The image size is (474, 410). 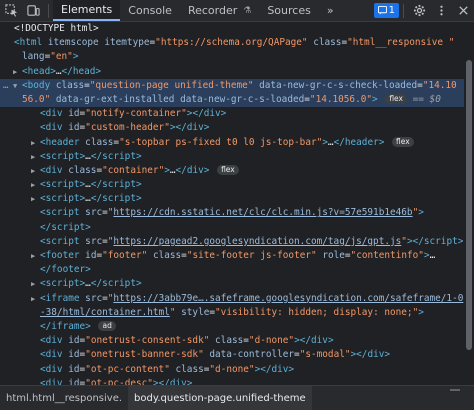 I want to click on chevron-double-right-icon: », so click(x=330, y=10).